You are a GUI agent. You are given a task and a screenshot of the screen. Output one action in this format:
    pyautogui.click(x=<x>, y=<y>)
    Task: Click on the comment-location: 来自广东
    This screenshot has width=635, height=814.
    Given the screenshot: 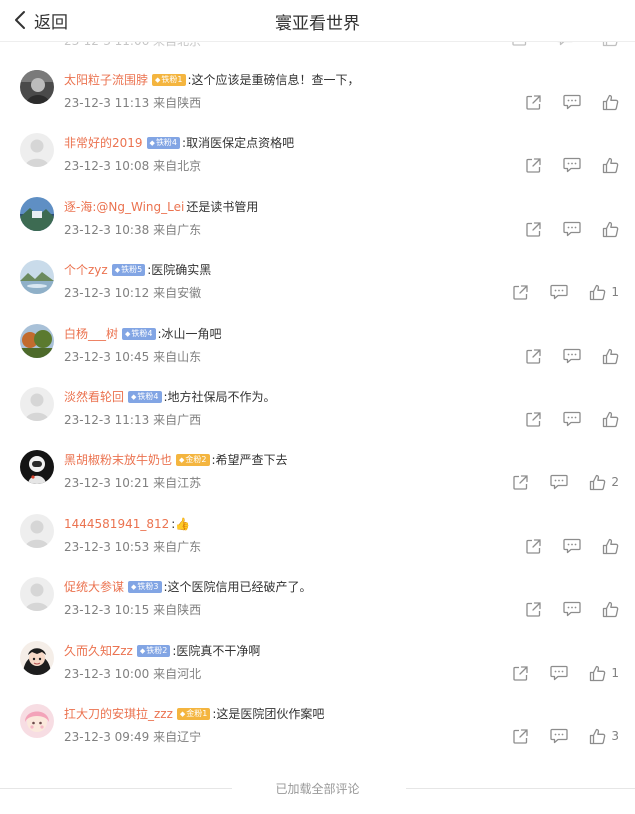 What is the action you would take?
    pyautogui.click(x=177, y=230)
    